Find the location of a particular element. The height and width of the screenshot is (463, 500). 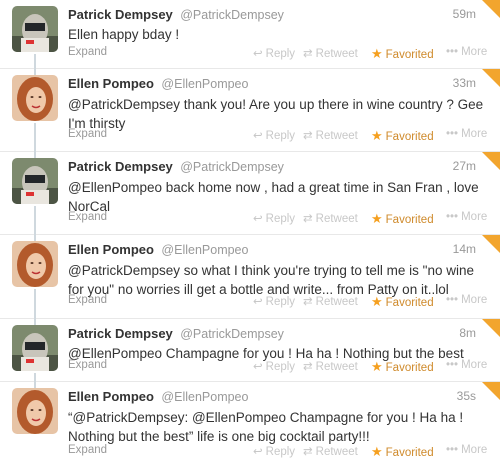

tweet-timestamp: 33m is located at coordinates (464, 83).